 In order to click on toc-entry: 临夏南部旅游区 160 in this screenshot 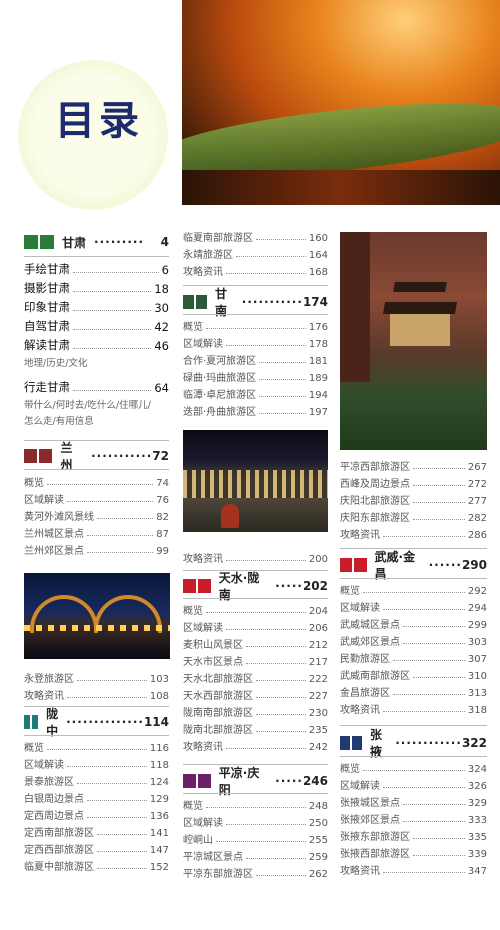, I will do `click(255, 235)`.